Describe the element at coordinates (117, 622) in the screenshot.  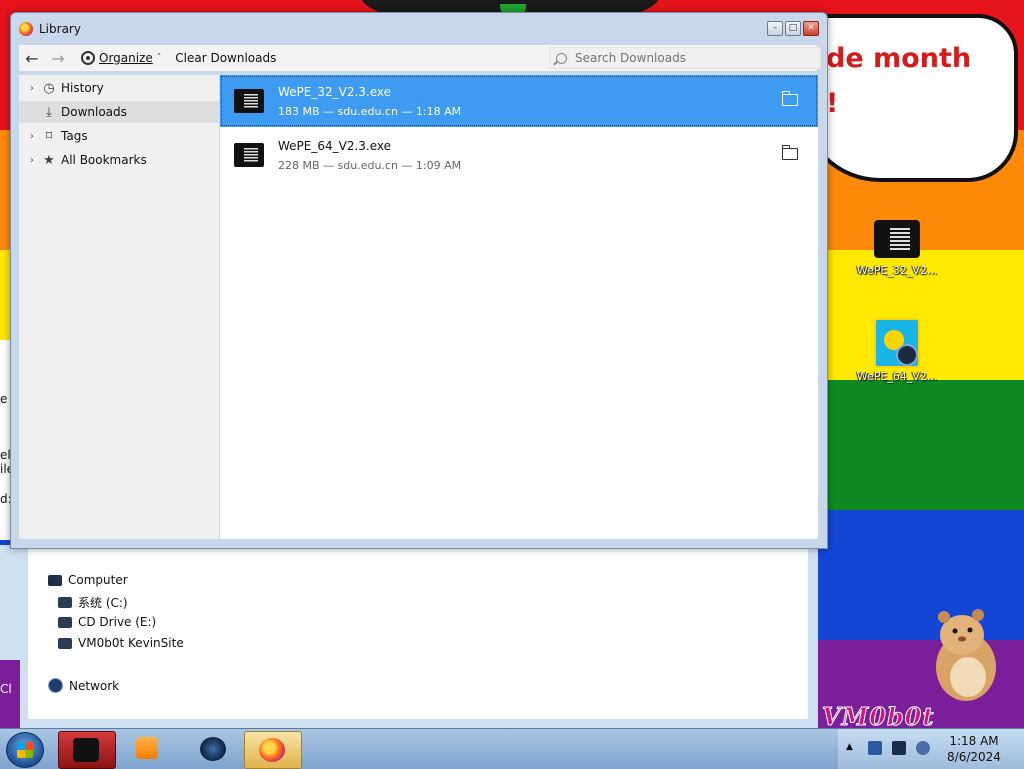
I see `tree-item-label: CD Drive (E:)` at that location.